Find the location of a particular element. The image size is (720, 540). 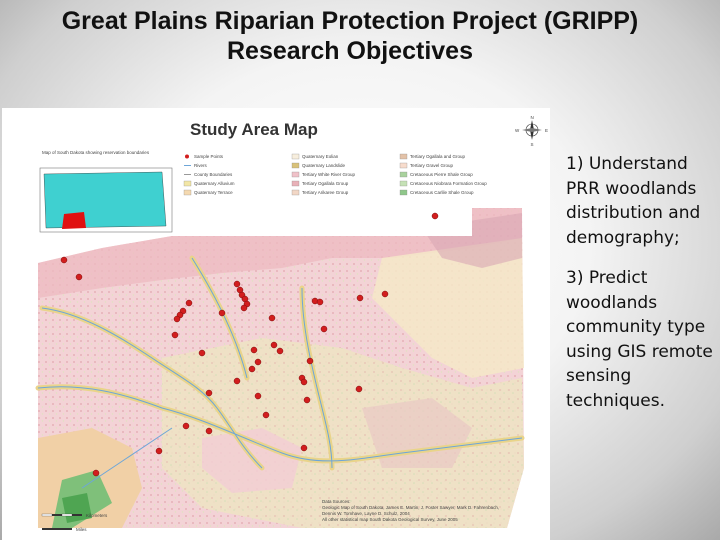

legend-label: Rivers is located at coordinates (201, 165).